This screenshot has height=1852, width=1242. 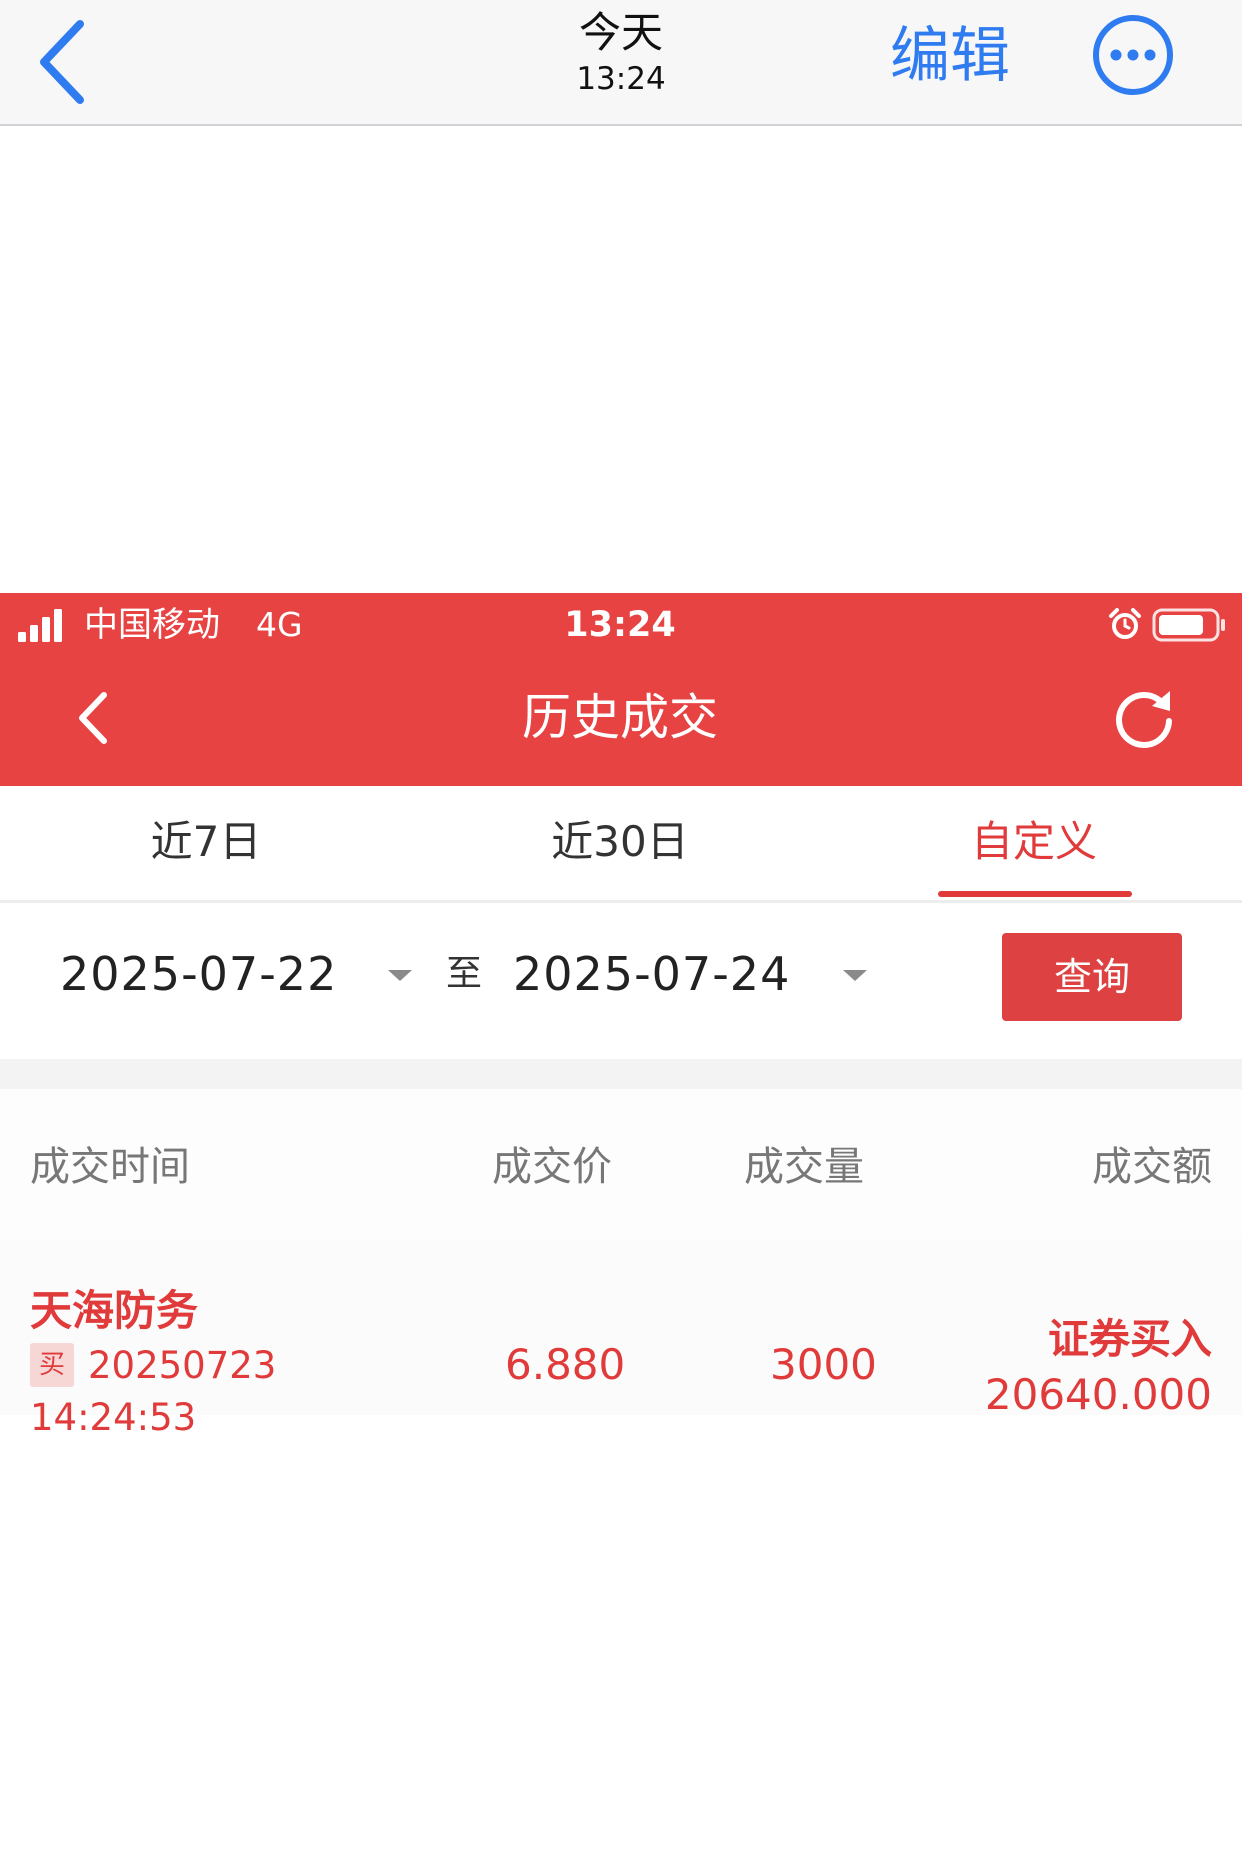 What do you see at coordinates (1098, 1394) in the screenshot?
I see `trade-amount: 20640.000` at bounding box center [1098, 1394].